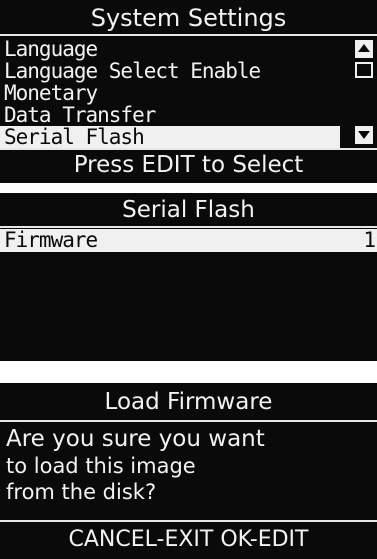 The image size is (377, 559). What do you see at coordinates (170, 71) in the screenshot?
I see `menu-item-language-select-enable: Language Select Enable` at bounding box center [170, 71].